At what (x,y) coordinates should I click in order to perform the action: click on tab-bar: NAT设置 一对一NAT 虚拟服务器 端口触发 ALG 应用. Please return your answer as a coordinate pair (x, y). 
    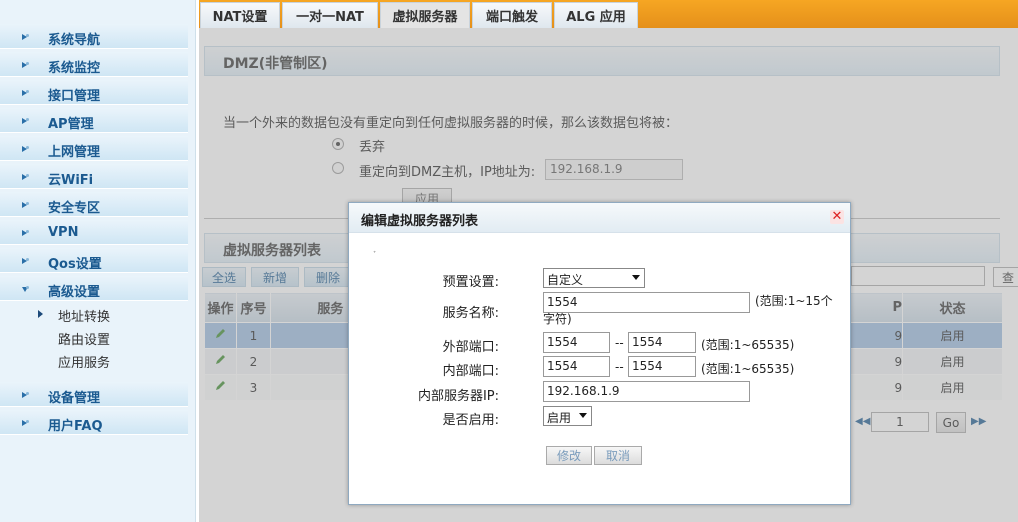
    Looking at the image, I should click on (608, 14).